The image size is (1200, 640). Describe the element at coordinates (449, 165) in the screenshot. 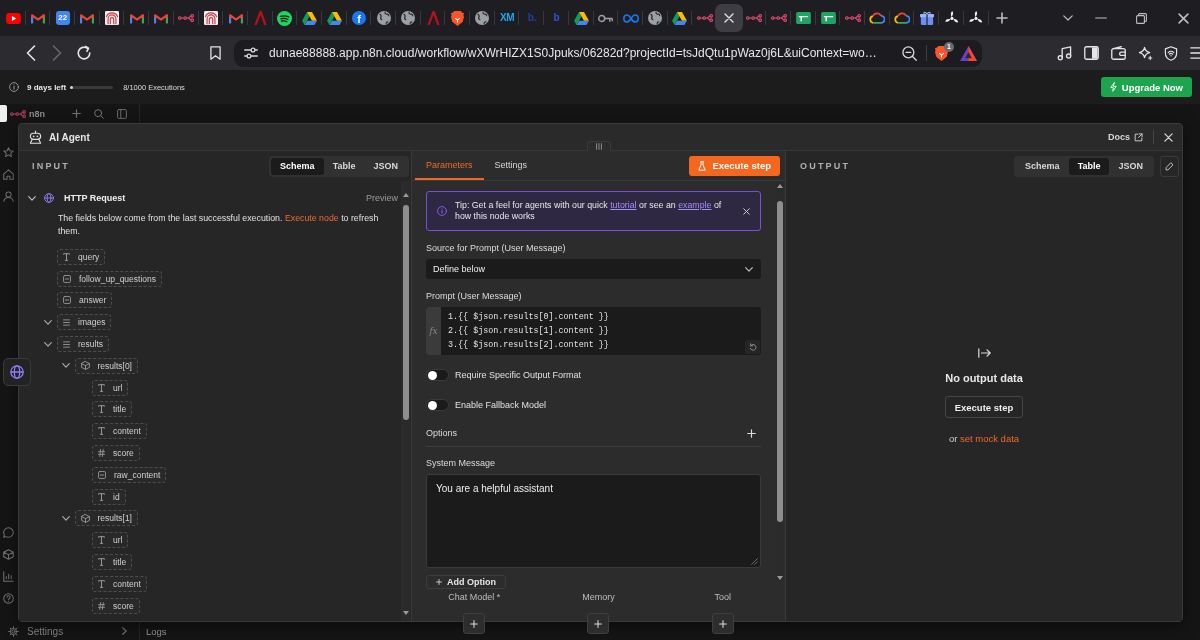

I see `panel-tab: Parameters` at that location.